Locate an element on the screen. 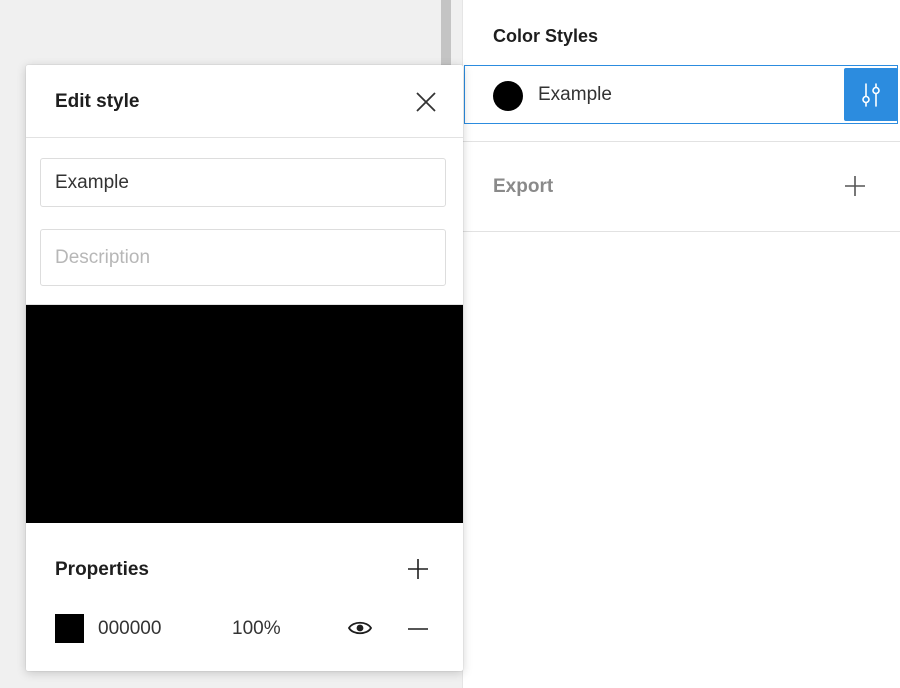  style-name-input is located at coordinates (243, 182).